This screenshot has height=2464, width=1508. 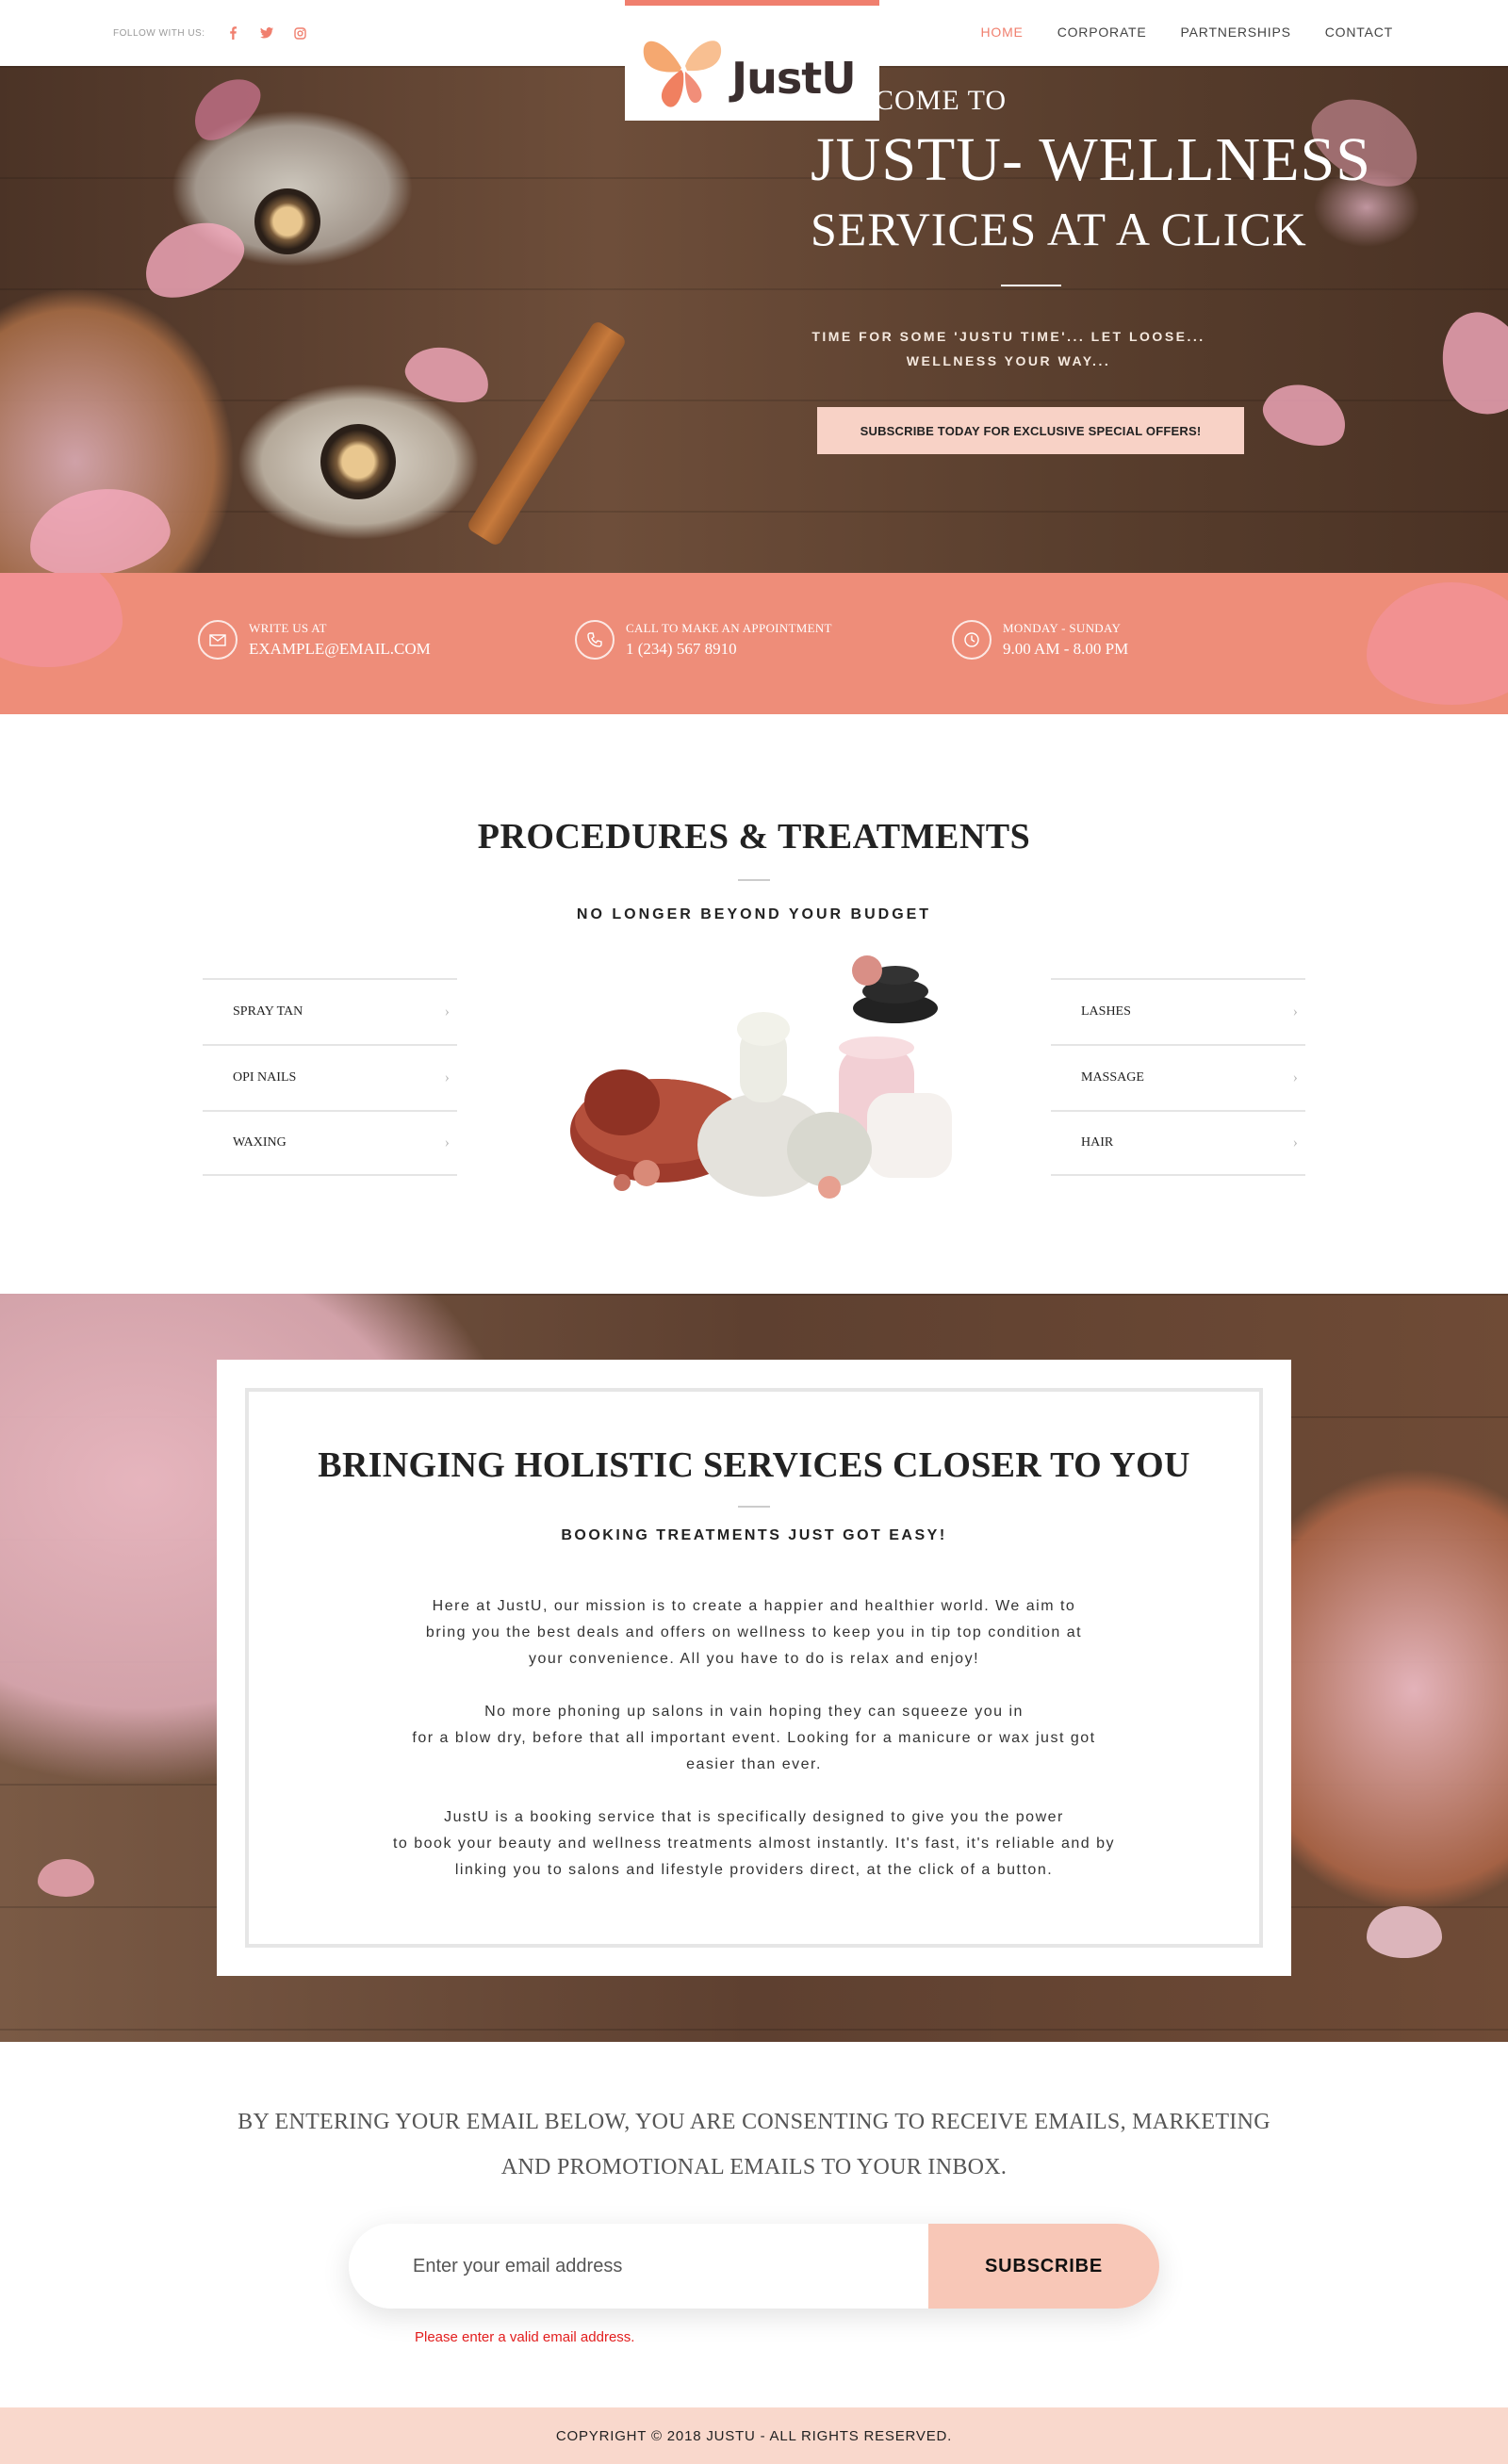 What do you see at coordinates (729, 628) in the screenshot?
I see `info-phone-label: CALL TO MAKE AN APPOINTMENT` at bounding box center [729, 628].